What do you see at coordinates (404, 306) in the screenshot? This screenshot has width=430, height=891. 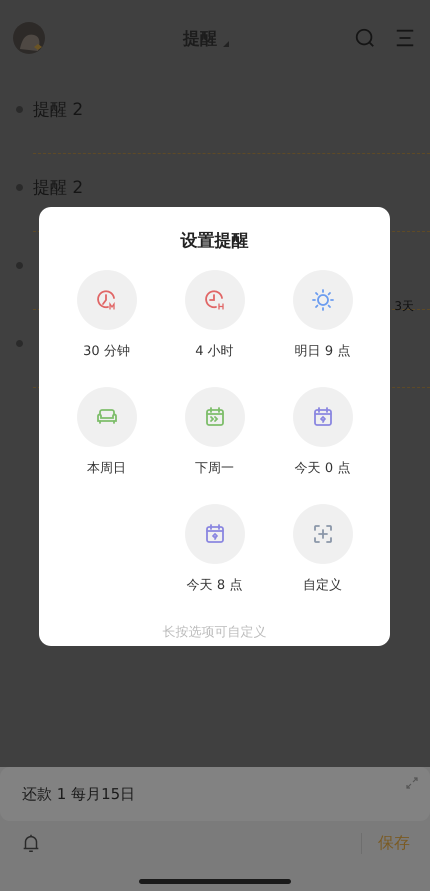 I see `reminder-meta: 3天` at bounding box center [404, 306].